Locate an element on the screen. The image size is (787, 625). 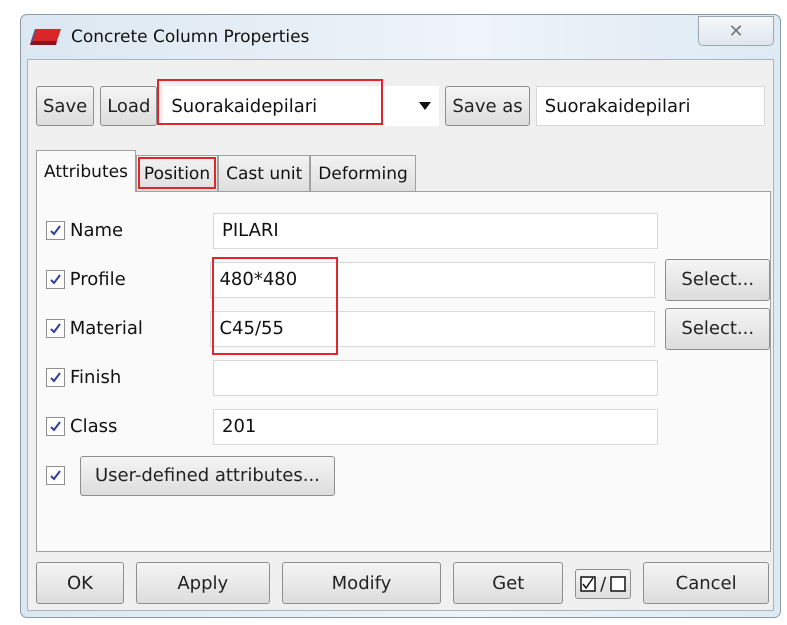
dialog-button: Cancel is located at coordinates (706, 583).